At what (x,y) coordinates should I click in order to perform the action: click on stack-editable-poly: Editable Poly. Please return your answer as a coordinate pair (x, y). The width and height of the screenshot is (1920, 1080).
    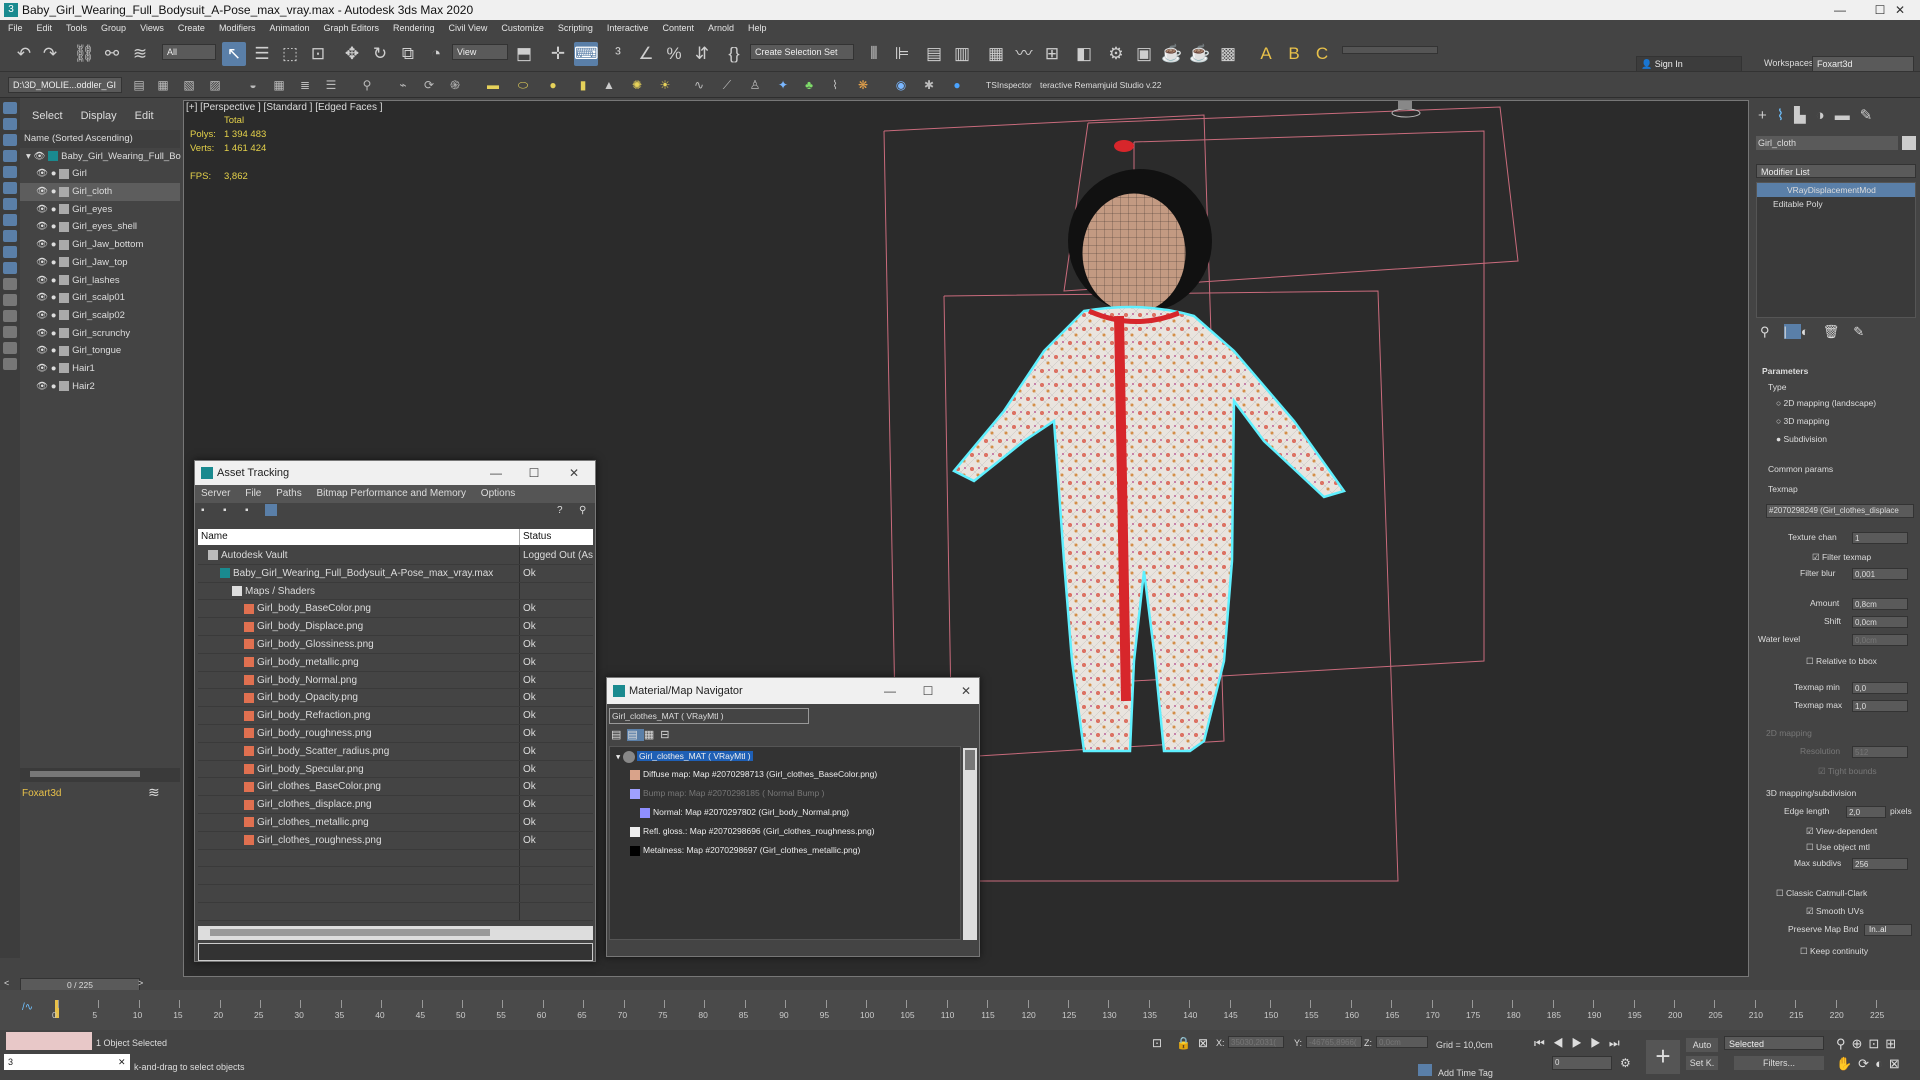
    Looking at the image, I should click on (1836, 204).